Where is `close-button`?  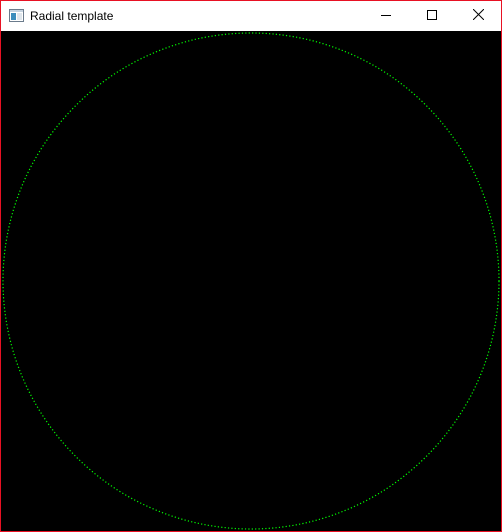 close-button is located at coordinates (478, 16).